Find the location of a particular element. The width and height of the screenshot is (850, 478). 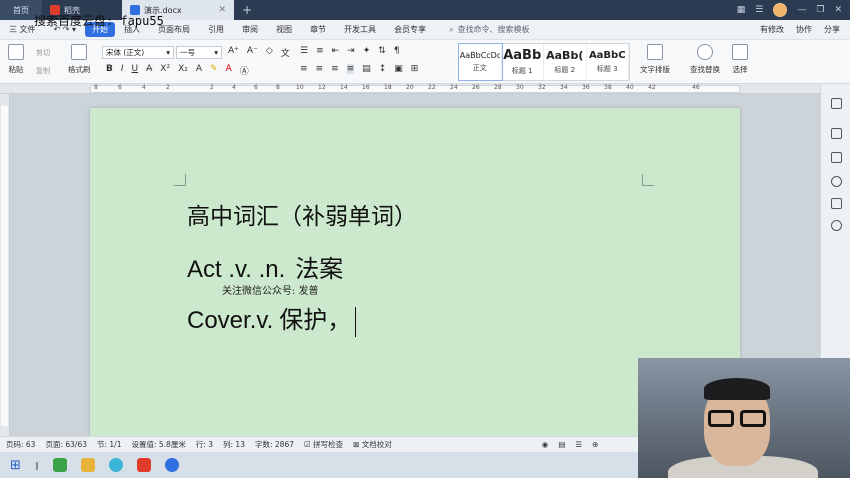

paste-button: 粘贴 is located at coordinates (16, 59).